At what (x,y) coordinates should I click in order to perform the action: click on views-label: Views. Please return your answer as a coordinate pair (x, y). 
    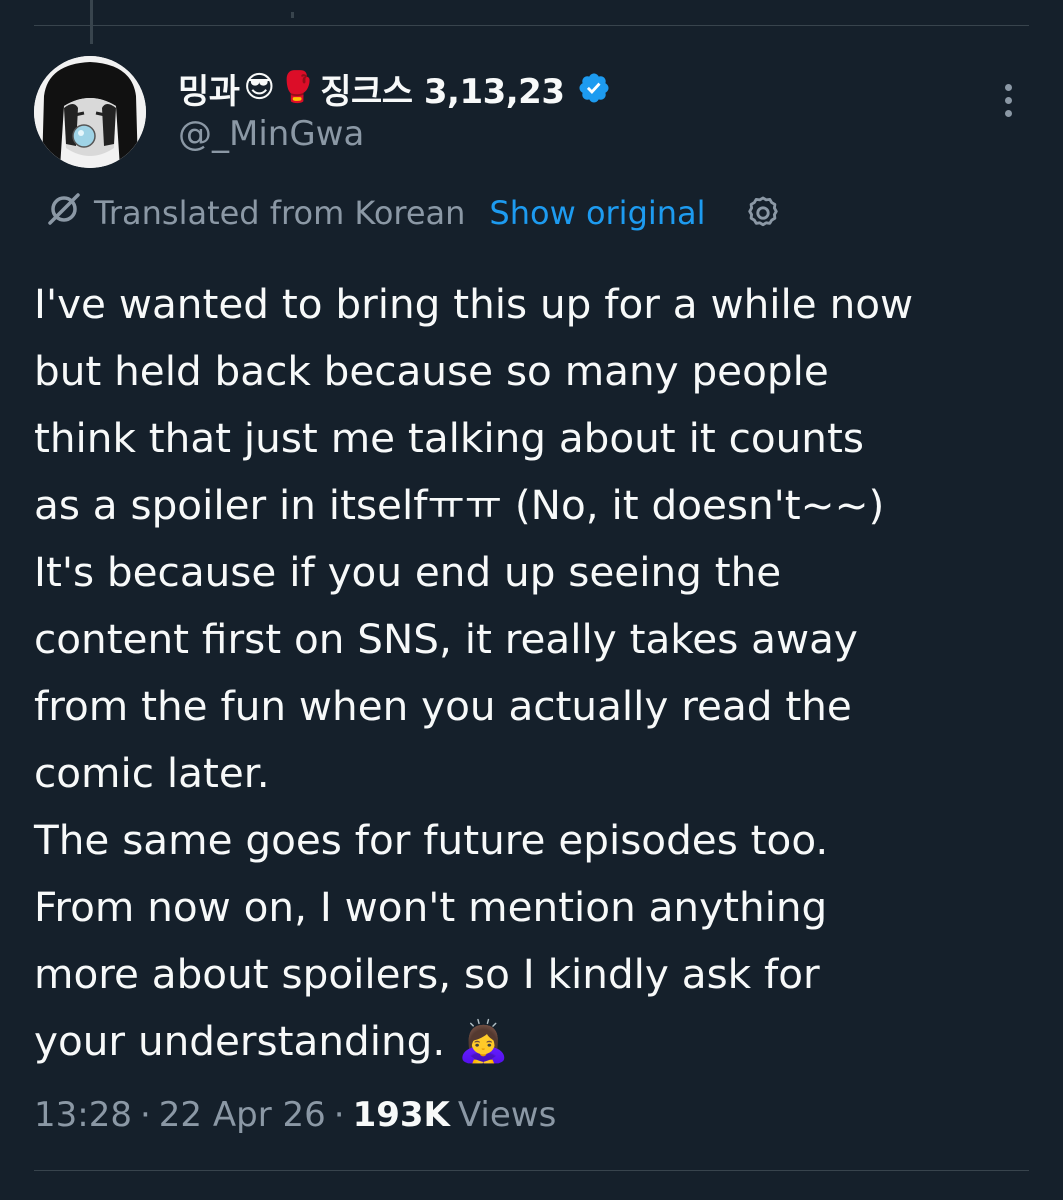
    Looking at the image, I should click on (507, 1115).